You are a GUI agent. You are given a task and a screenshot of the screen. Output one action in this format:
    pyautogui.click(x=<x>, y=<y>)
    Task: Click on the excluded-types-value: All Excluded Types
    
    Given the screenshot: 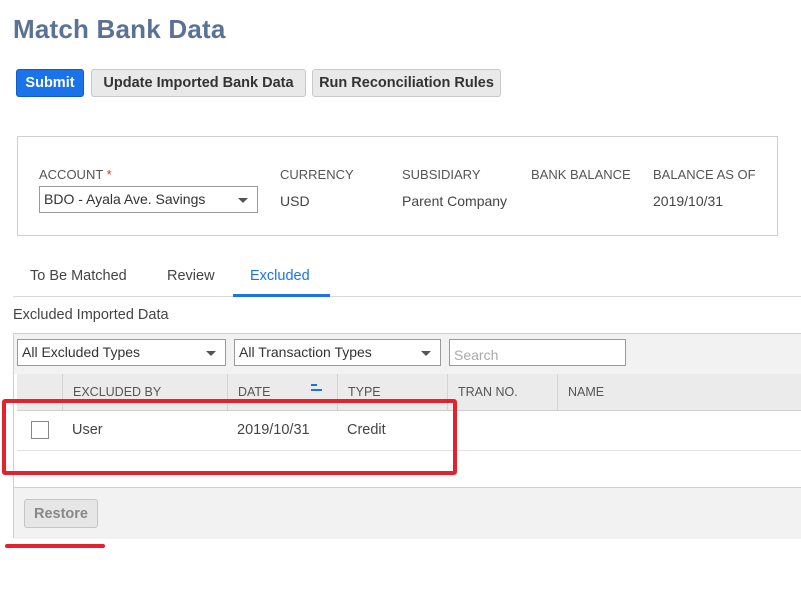 What is the action you would take?
    pyautogui.click(x=81, y=352)
    